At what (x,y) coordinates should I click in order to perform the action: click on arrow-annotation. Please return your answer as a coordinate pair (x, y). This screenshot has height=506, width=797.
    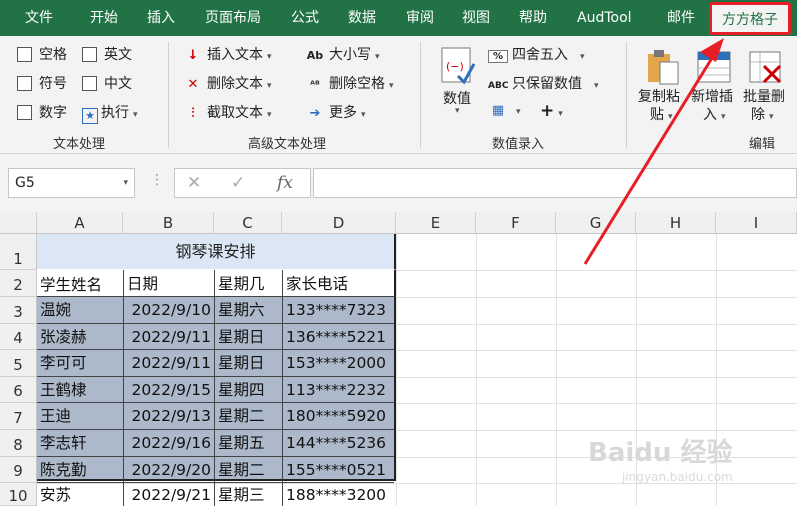
    Looking at the image, I should click on (653, 151).